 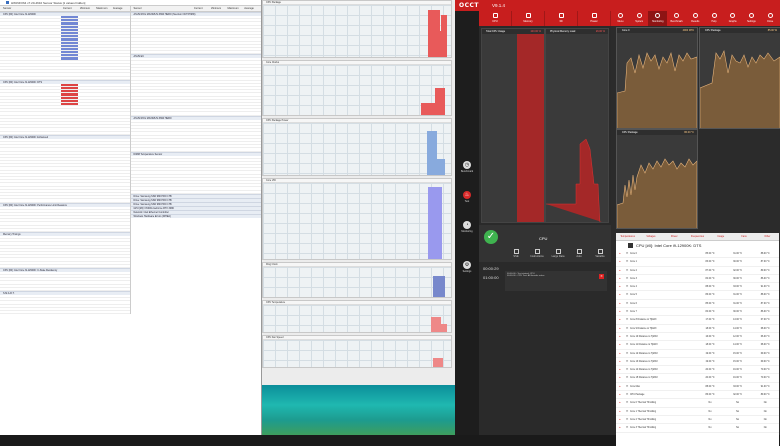 What do you see at coordinates (627, 236) in the screenshot?
I see `category-tab-temperatures: Temperatures` at bounding box center [627, 236].